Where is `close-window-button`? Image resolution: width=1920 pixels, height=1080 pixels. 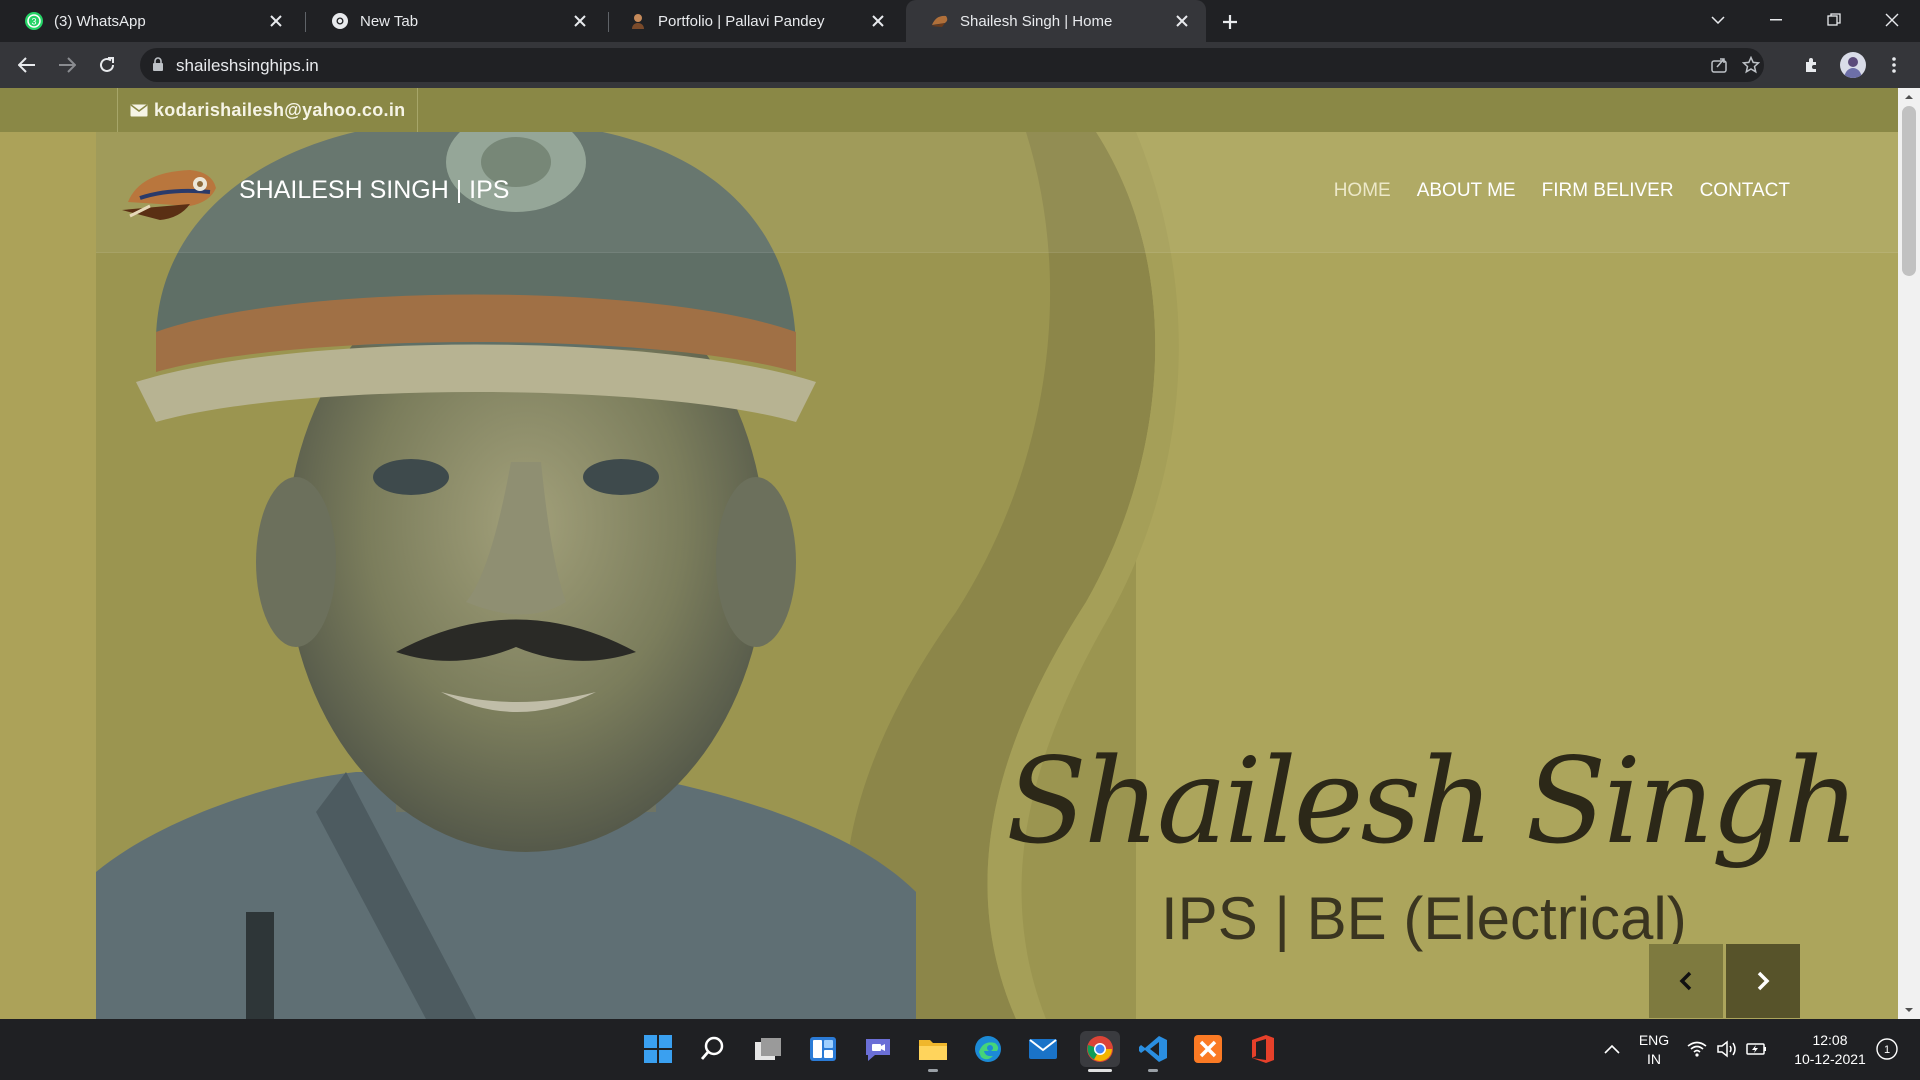 close-window-button is located at coordinates (1892, 20).